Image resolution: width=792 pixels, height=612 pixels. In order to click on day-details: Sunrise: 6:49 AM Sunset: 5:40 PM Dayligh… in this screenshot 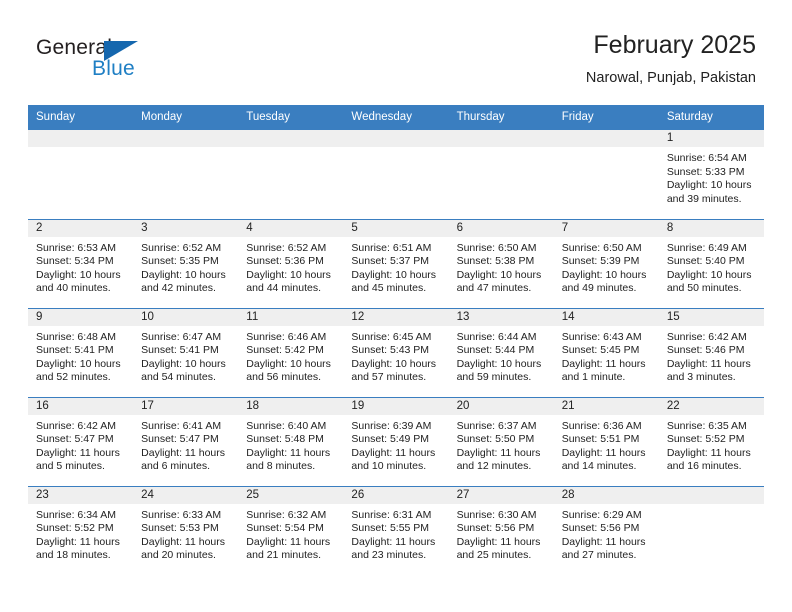, I will do `click(711, 266)`.